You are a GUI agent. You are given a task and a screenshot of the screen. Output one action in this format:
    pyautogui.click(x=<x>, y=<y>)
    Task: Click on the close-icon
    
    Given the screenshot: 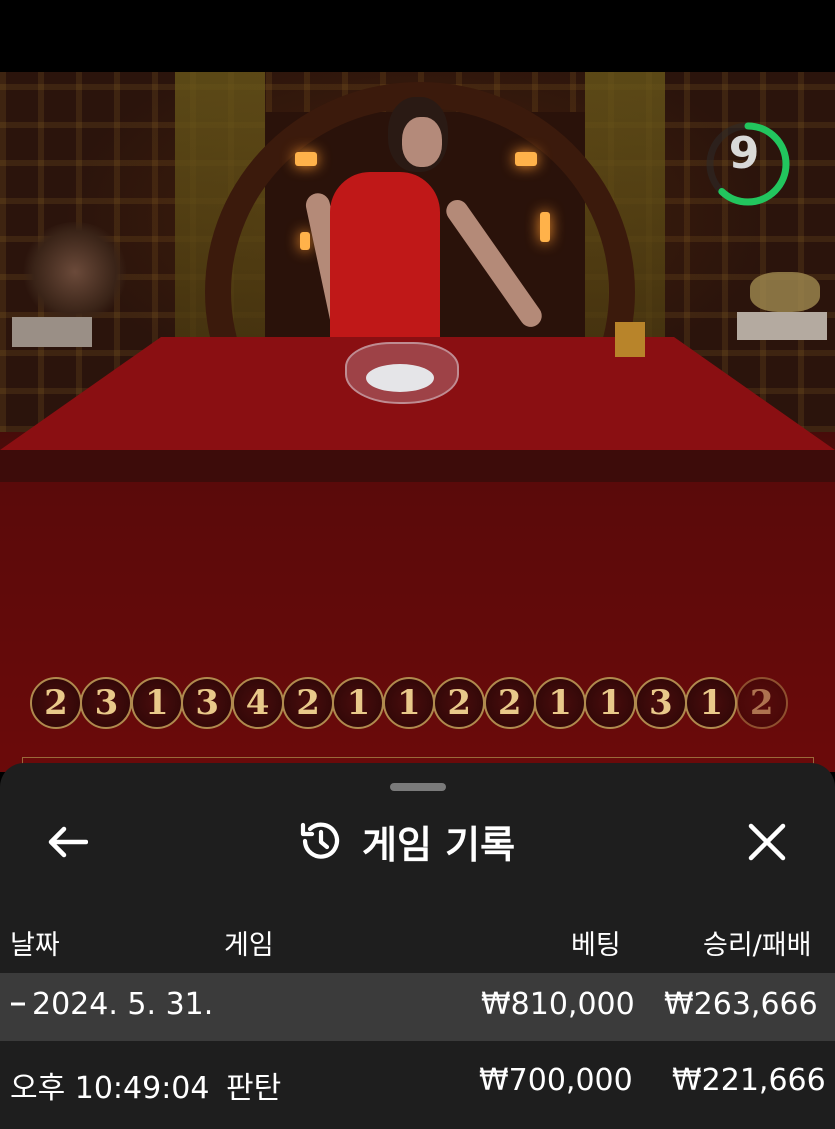 What is the action you would take?
    pyautogui.click(x=767, y=842)
    